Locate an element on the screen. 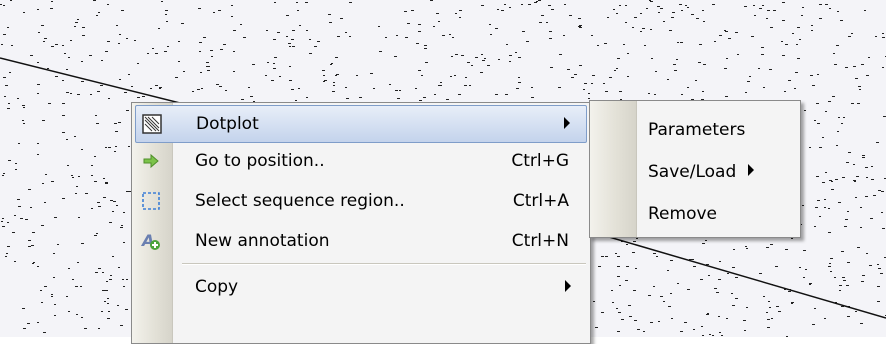  menu-item-copy: Copy is located at coordinates (361, 287).